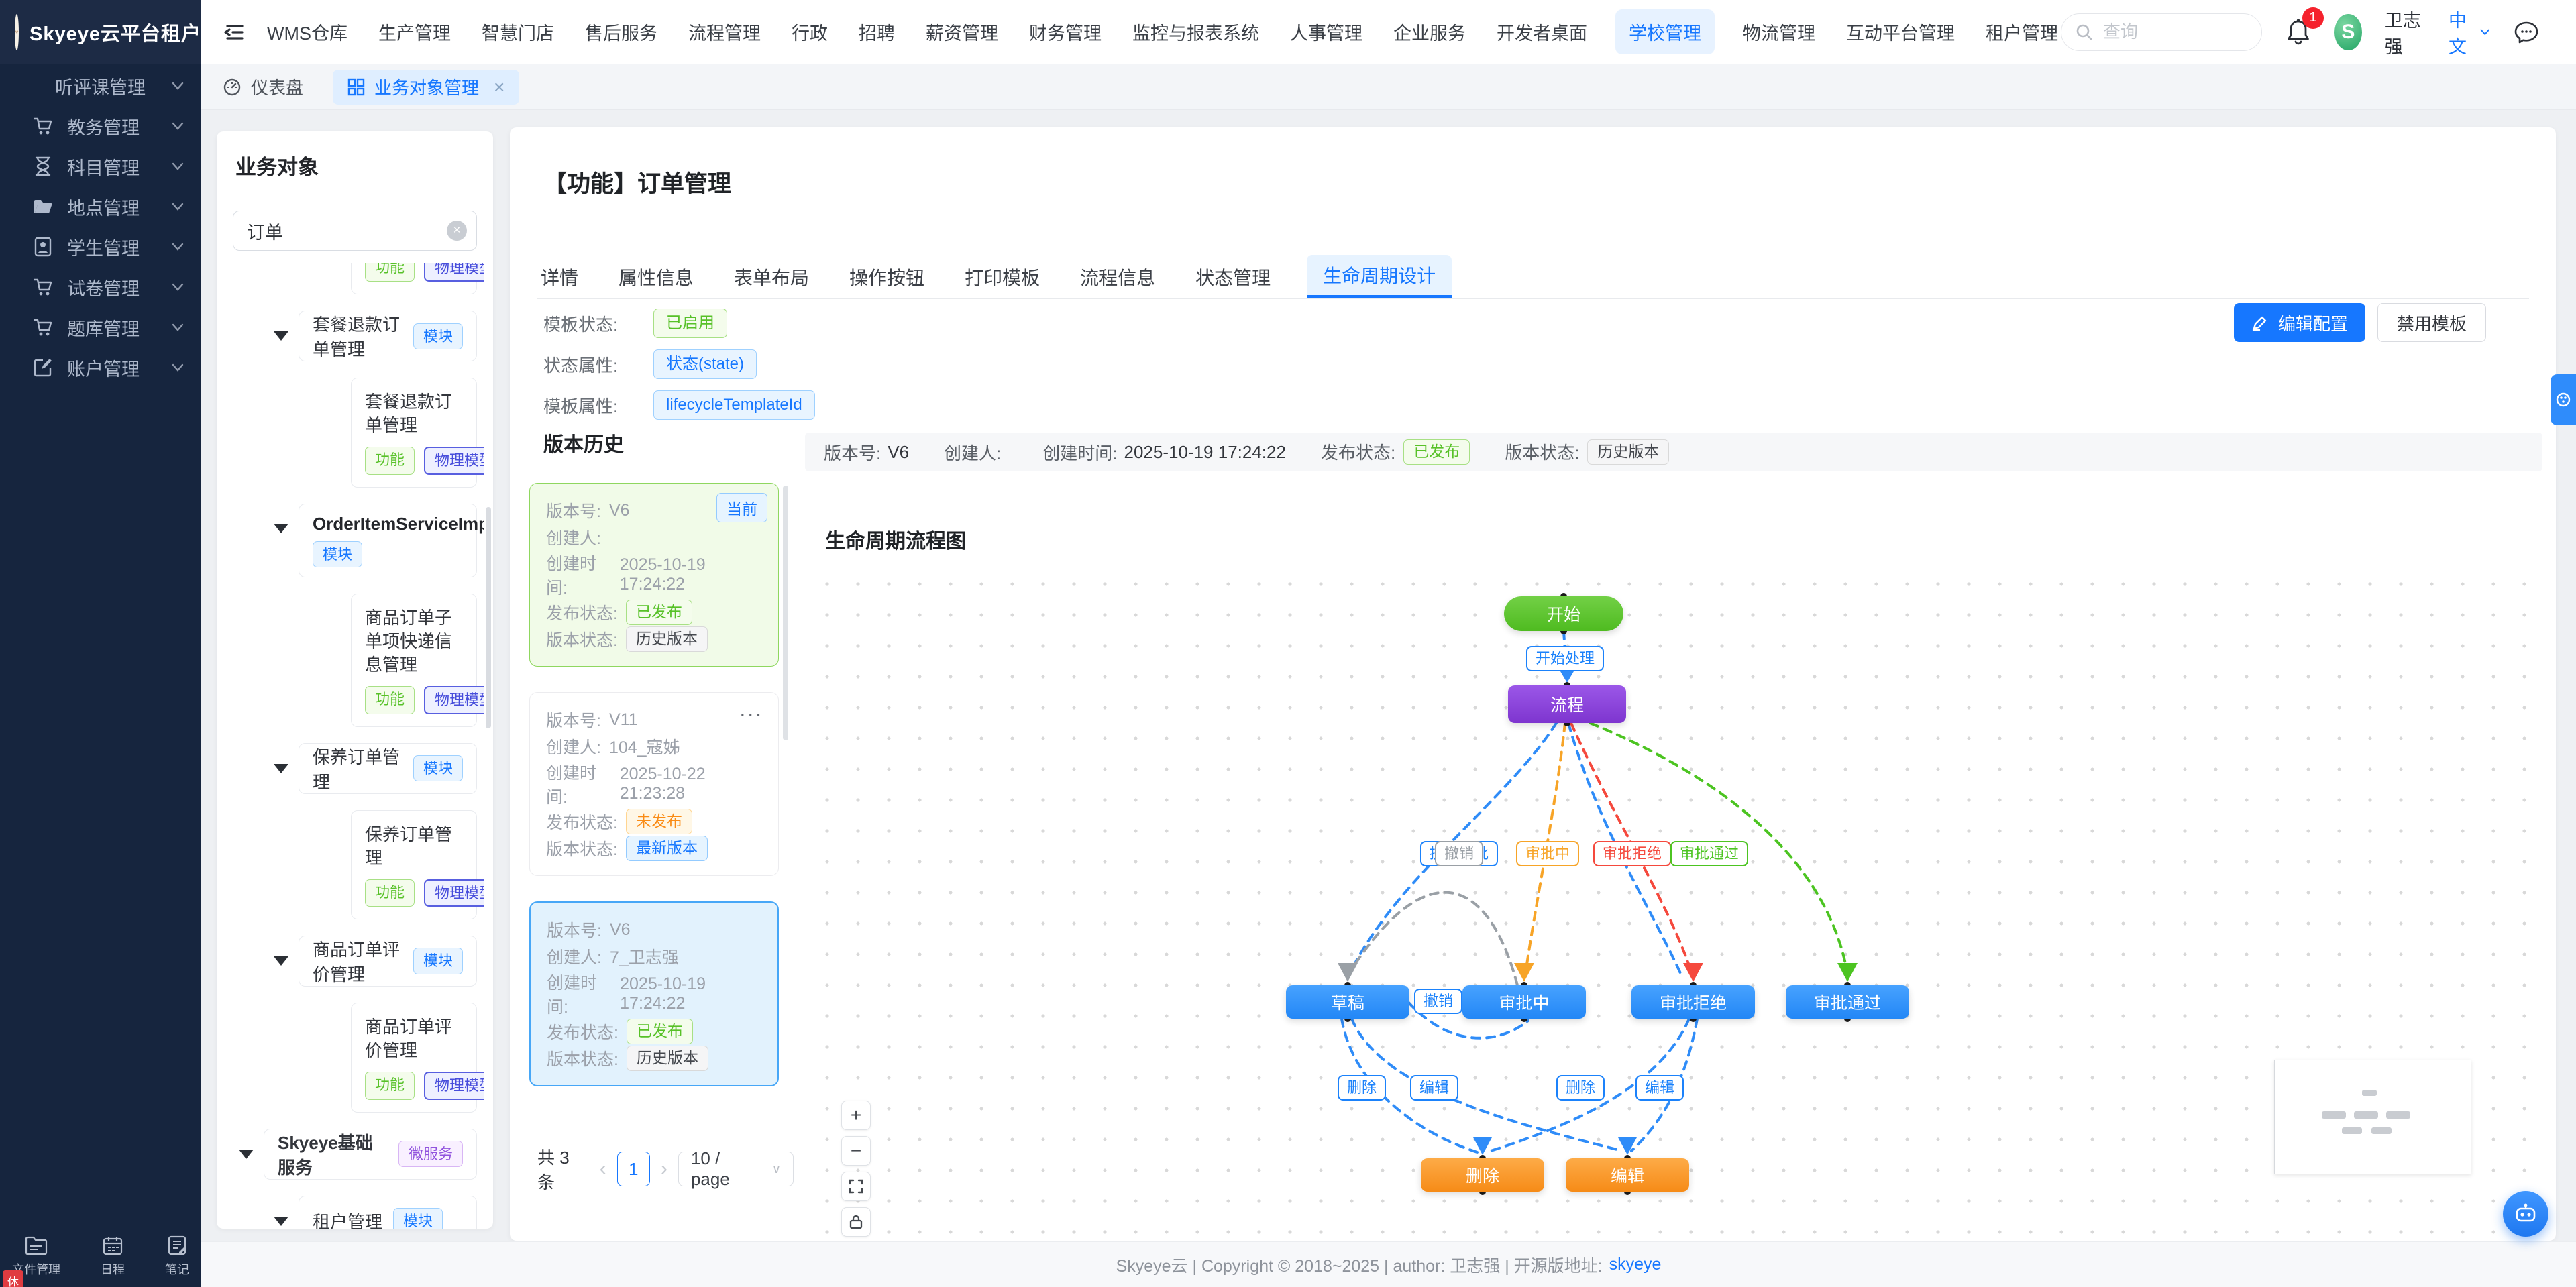  What do you see at coordinates (2405, 32) in the screenshot?
I see `user-name: 卫志强` at bounding box center [2405, 32].